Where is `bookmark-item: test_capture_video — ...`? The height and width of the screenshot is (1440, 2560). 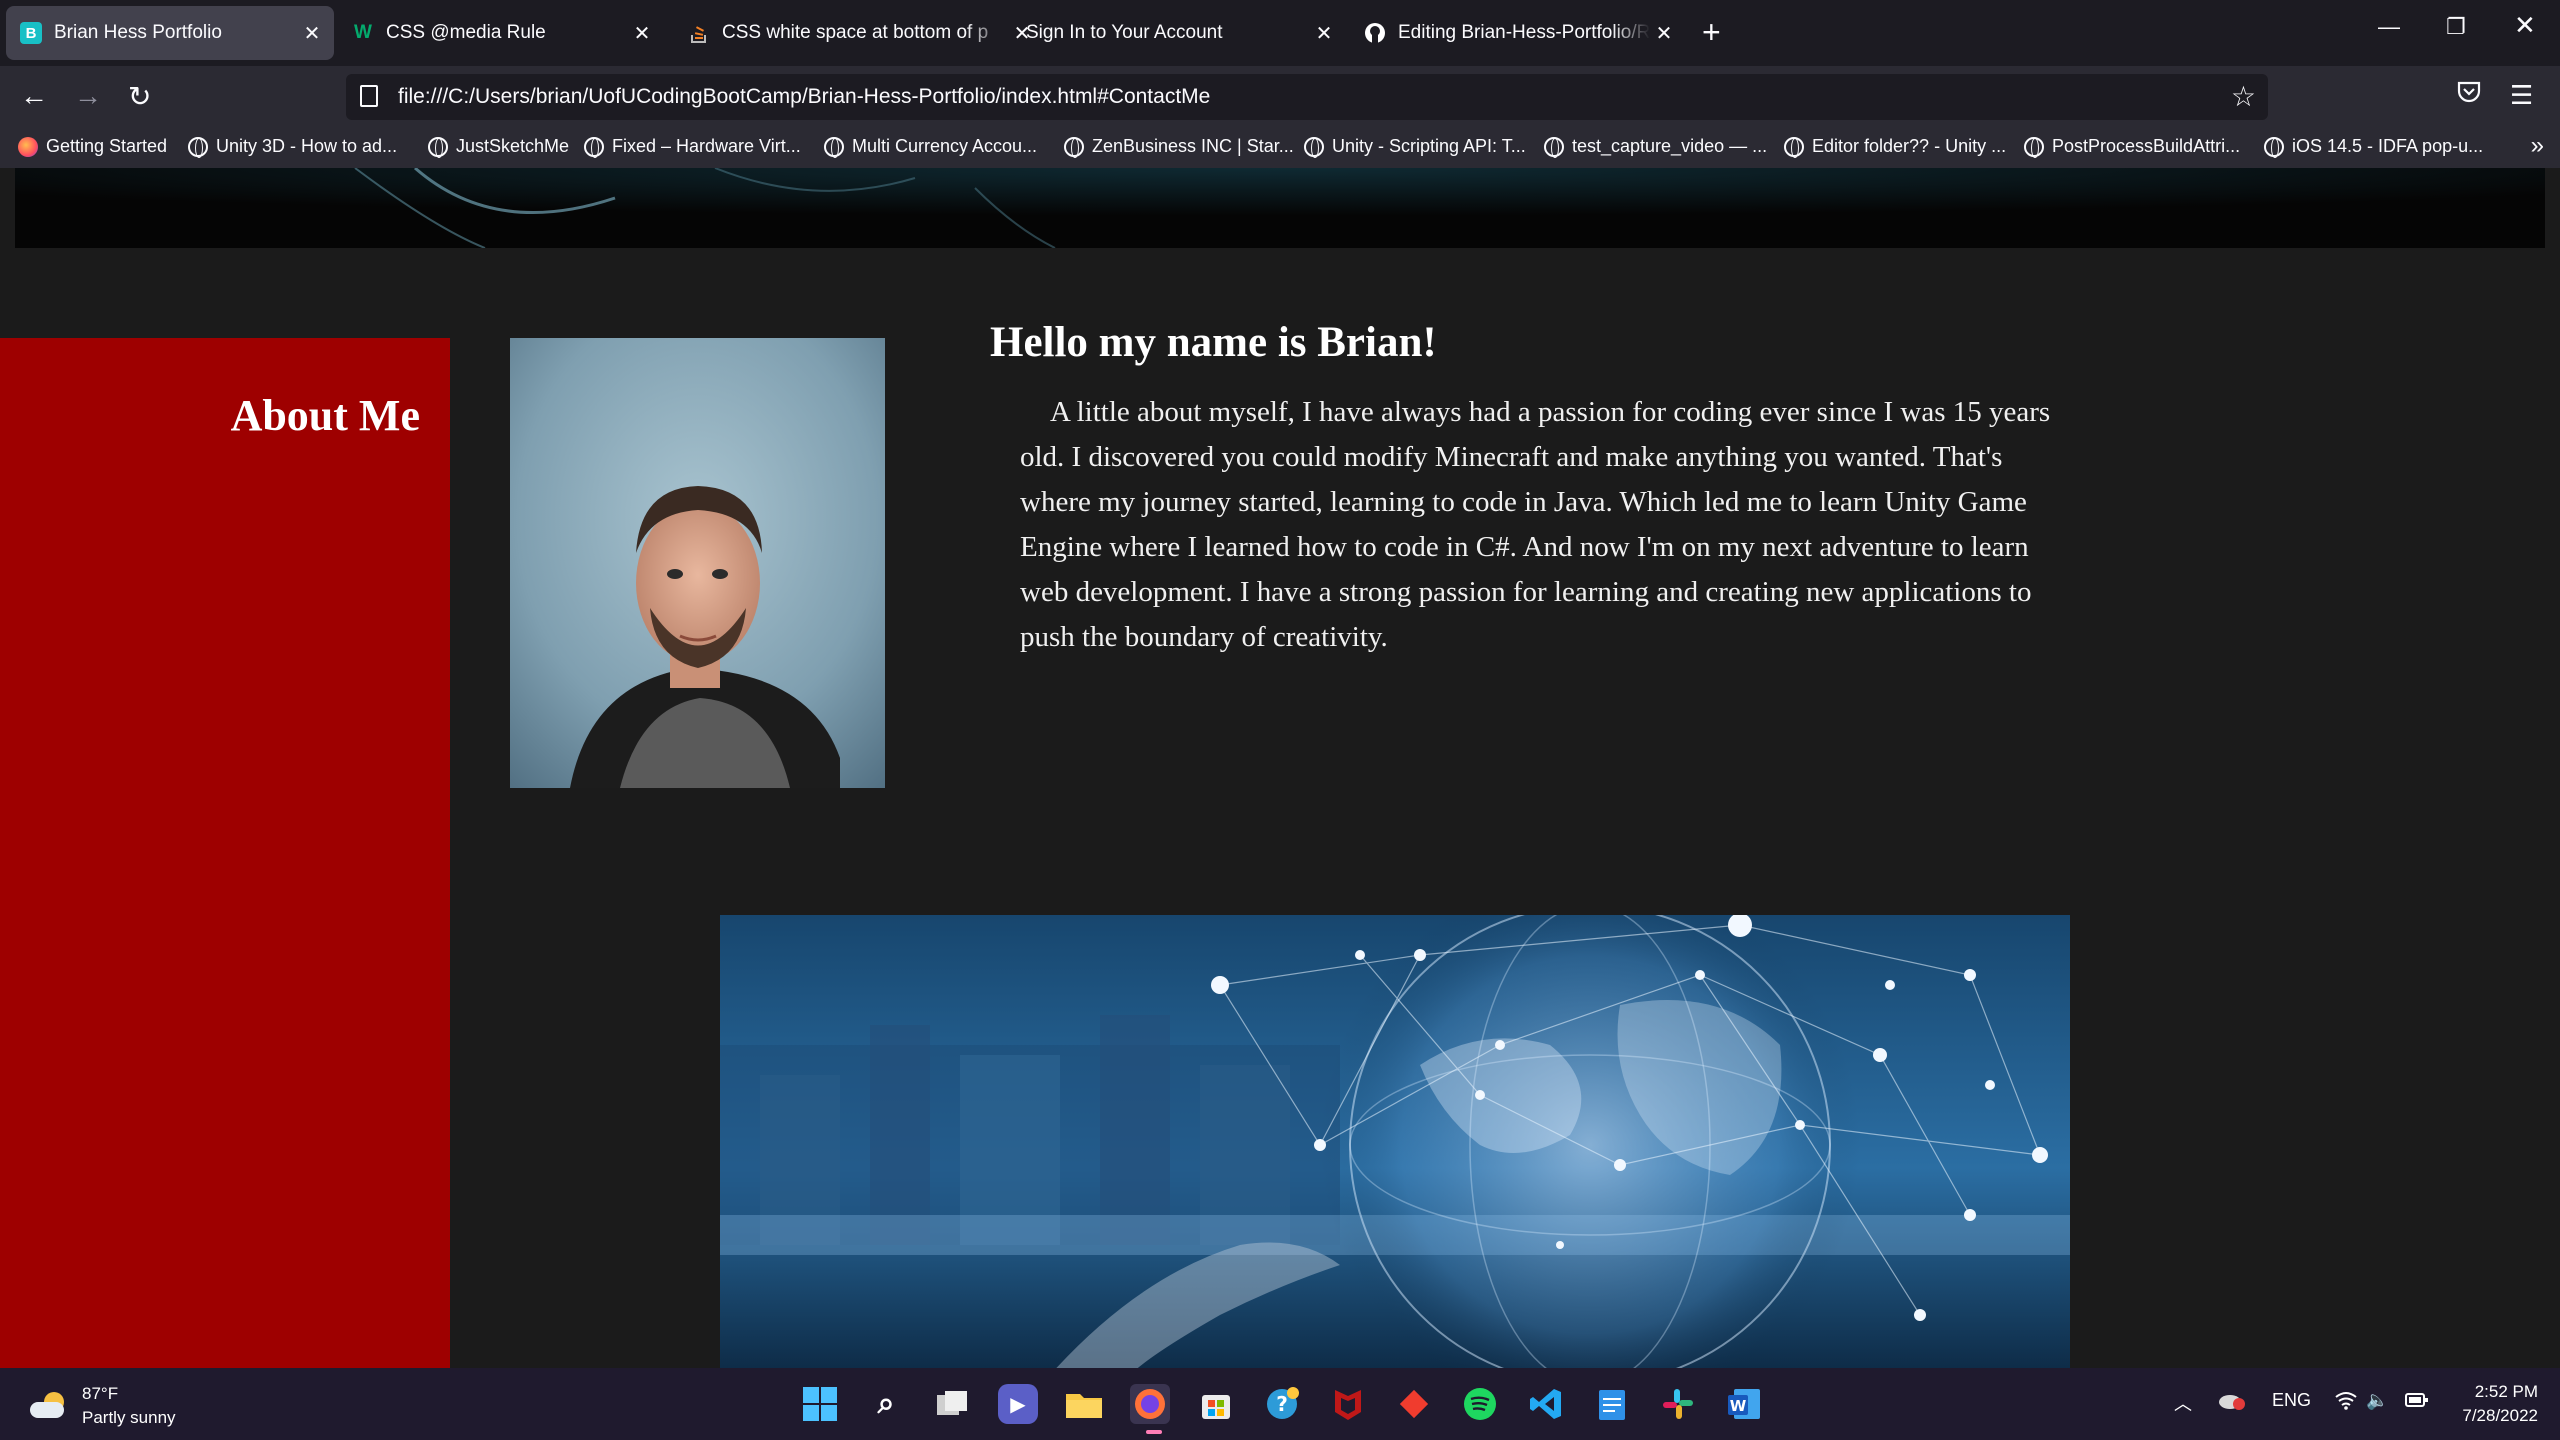
bookmark-item: test_capture_video — ... is located at coordinates (1655, 147).